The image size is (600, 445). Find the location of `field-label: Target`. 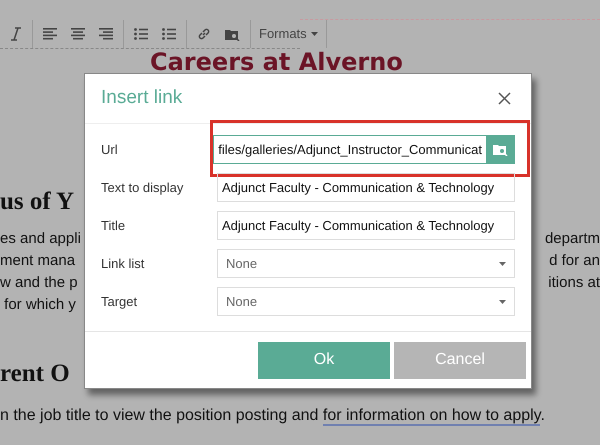

field-label: Target is located at coordinates (119, 301).